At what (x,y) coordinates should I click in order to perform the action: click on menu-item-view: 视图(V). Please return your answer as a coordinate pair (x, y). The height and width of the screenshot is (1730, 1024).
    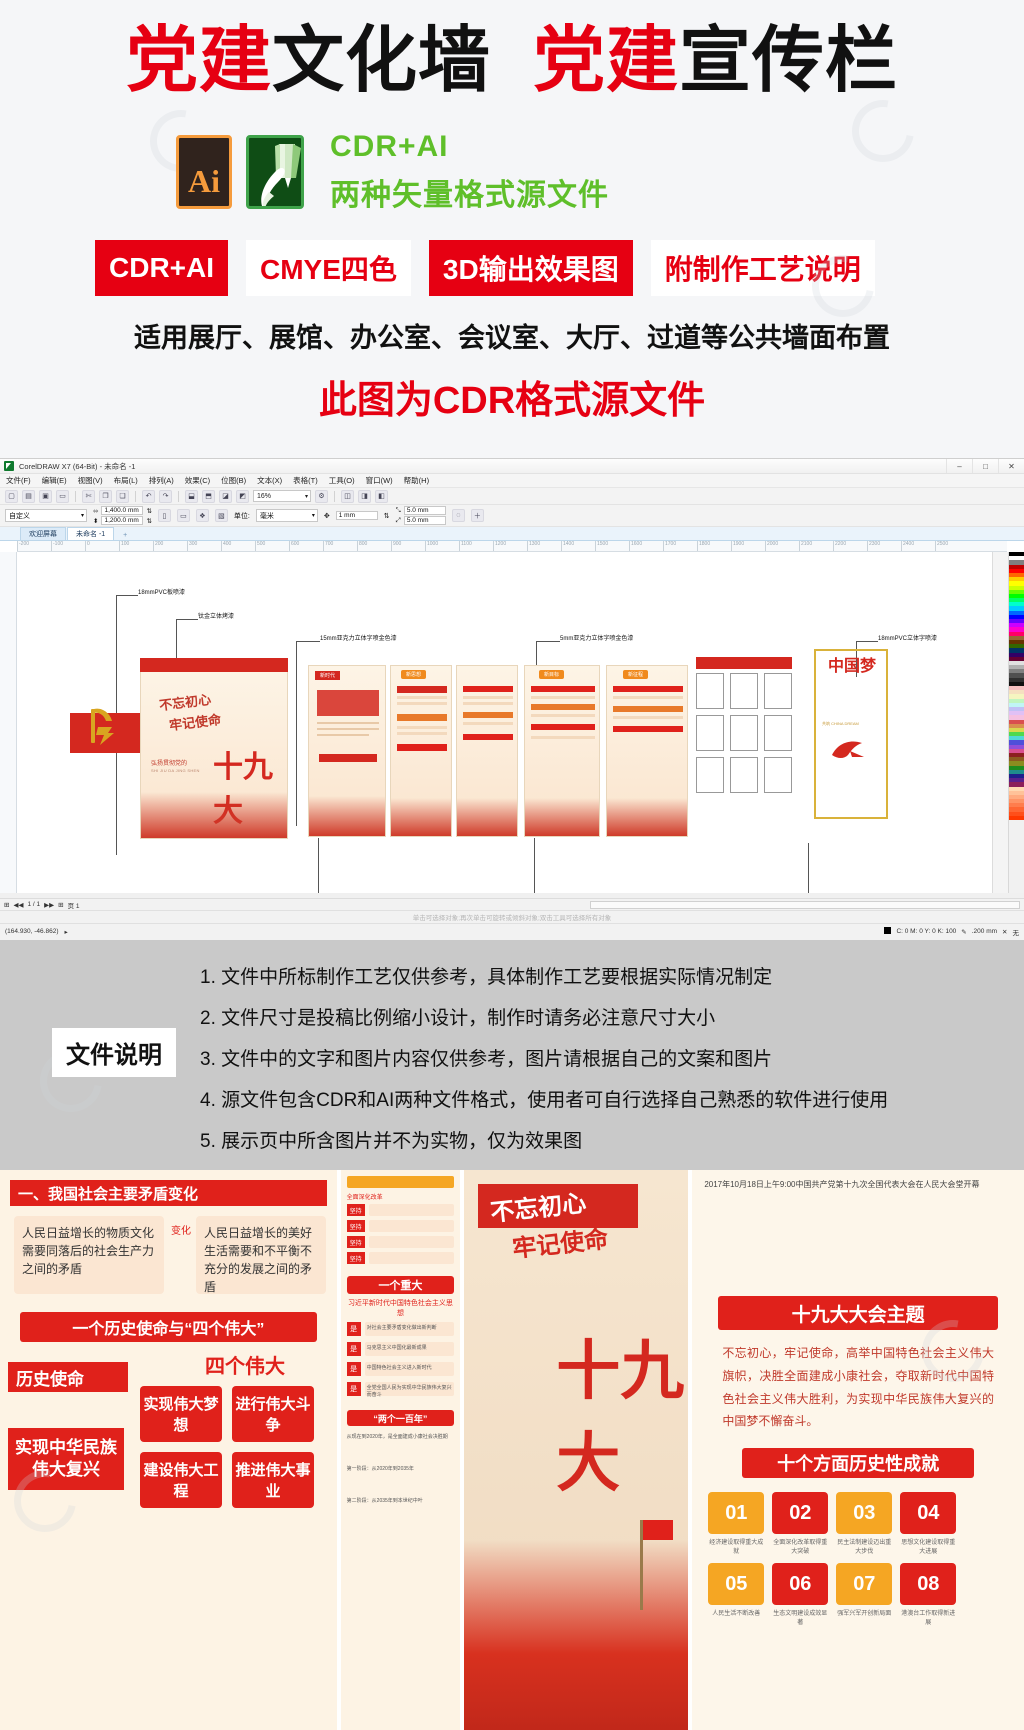
    Looking at the image, I should click on (90, 480).